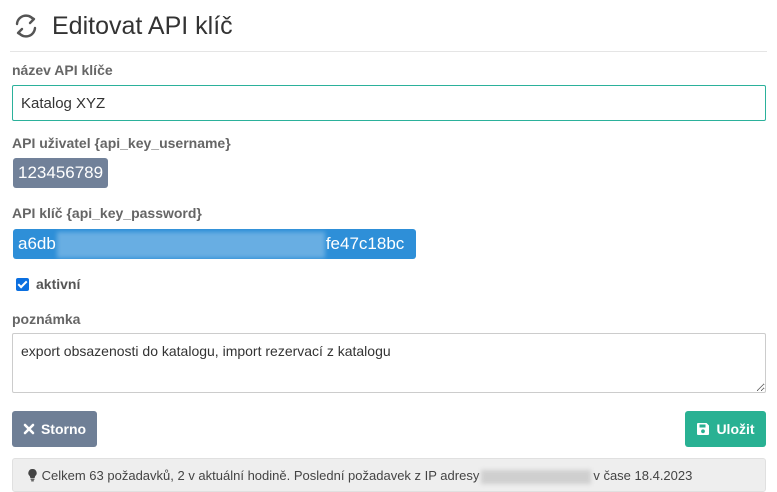 The height and width of the screenshot is (492, 777). I want to click on api-password-value: a6db fe47c18bc, so click(214, 244).